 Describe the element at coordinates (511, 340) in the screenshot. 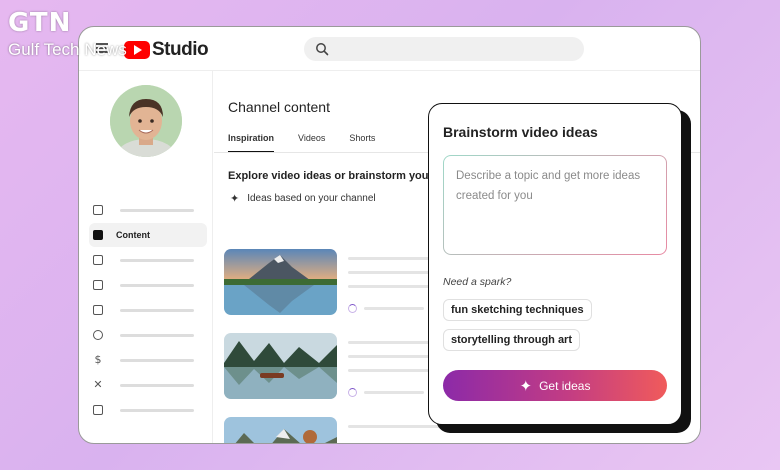

I see `suggestion-chip: storytelling through art` at that location.